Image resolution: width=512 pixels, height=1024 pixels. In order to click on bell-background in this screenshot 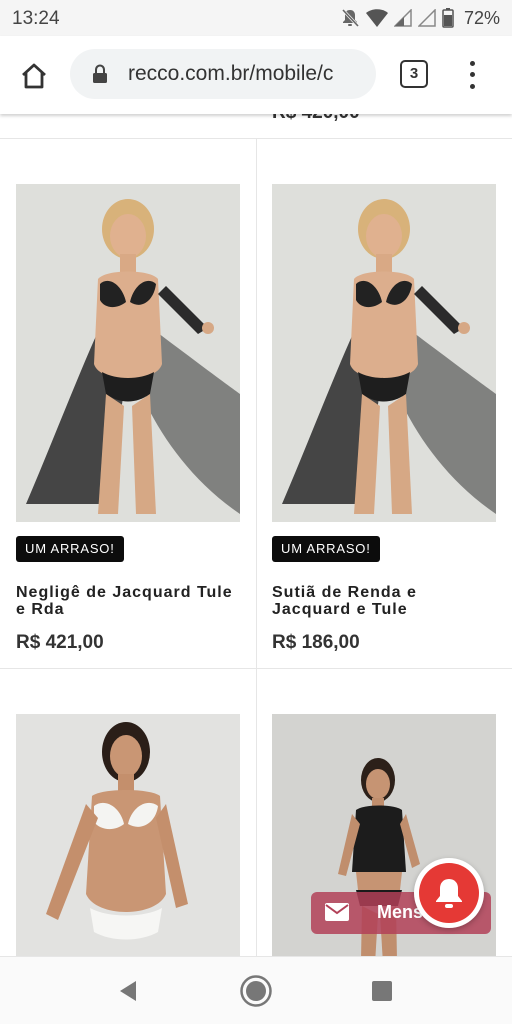, I will do `click(449, 893)`.